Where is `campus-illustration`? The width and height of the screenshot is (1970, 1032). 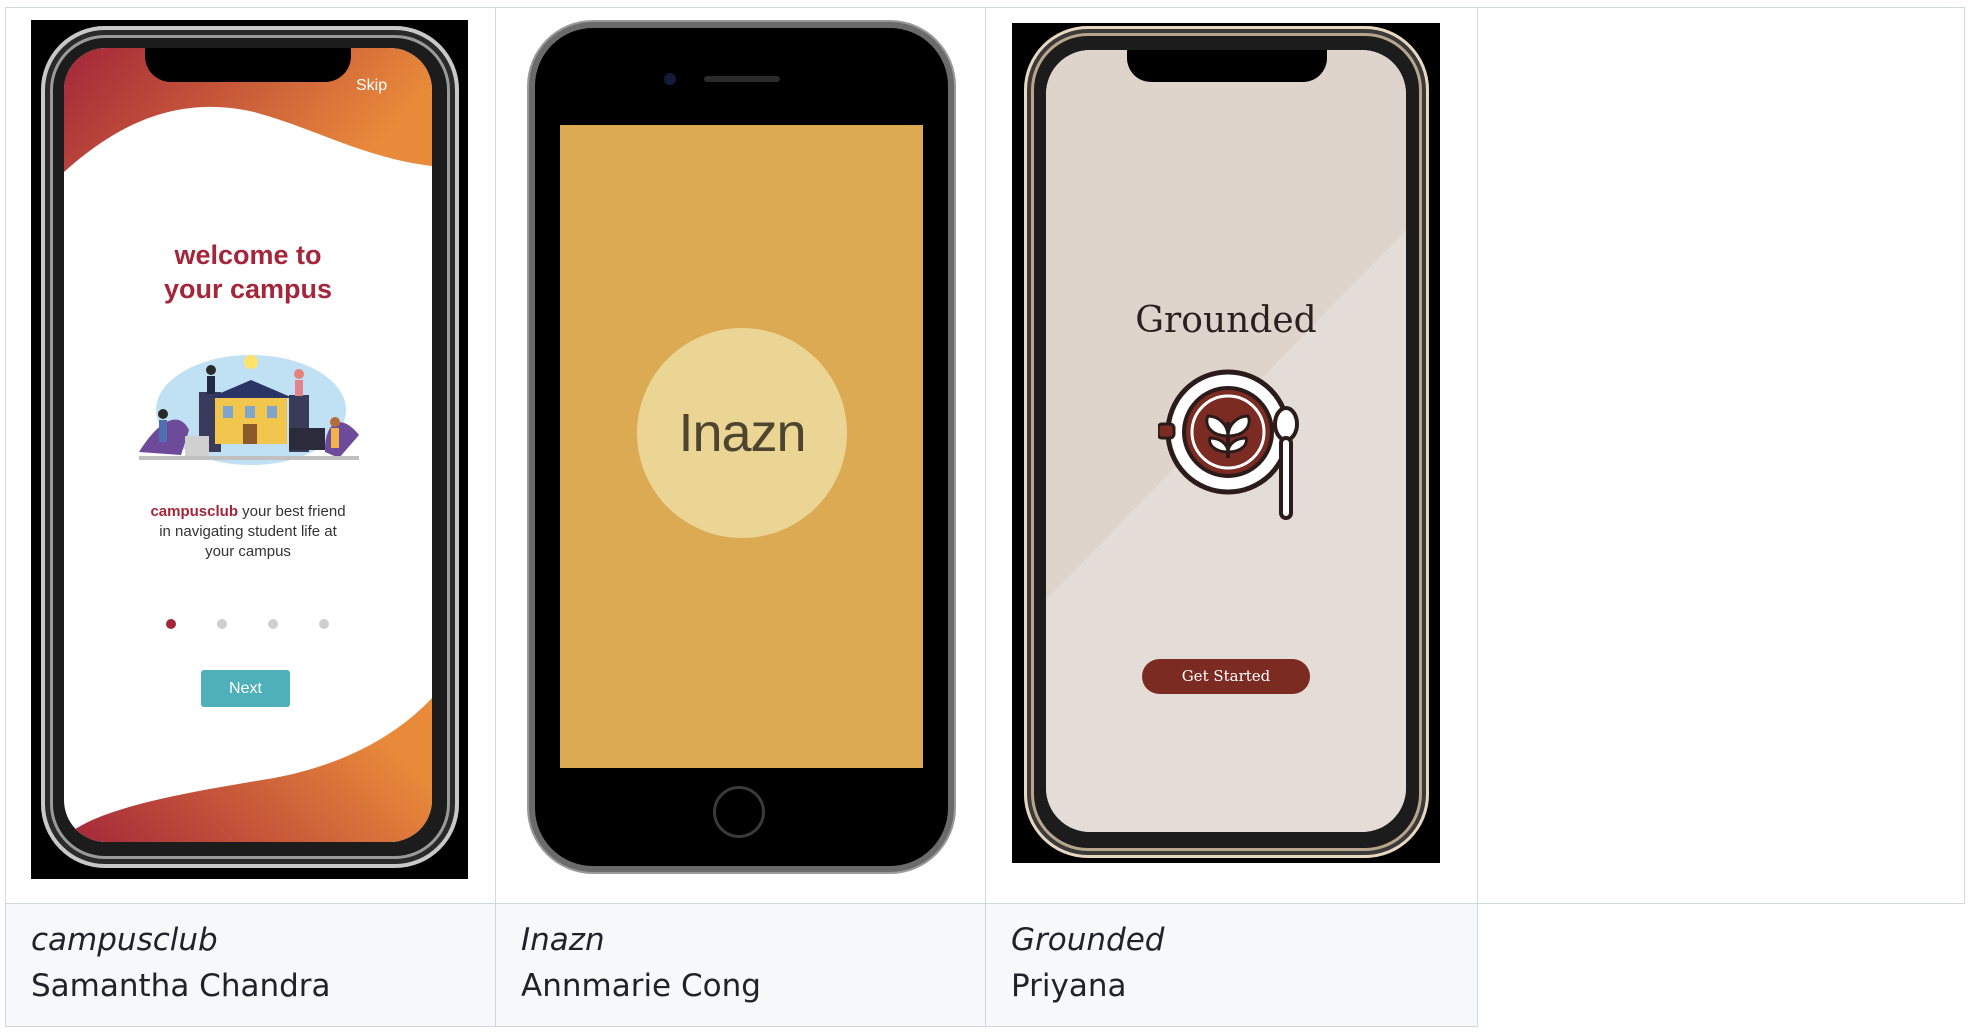 campus-illustration is located at coordinates (249, 410).